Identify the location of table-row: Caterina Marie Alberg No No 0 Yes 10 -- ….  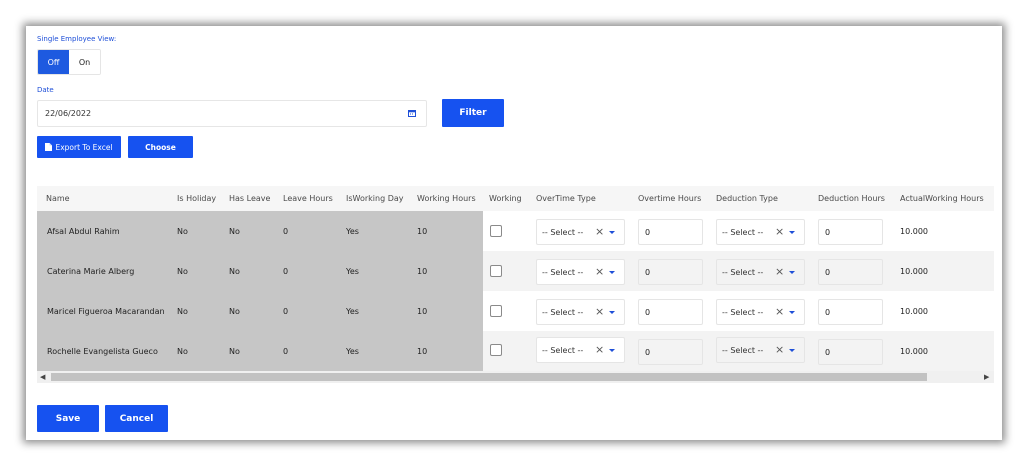
(515, 271).